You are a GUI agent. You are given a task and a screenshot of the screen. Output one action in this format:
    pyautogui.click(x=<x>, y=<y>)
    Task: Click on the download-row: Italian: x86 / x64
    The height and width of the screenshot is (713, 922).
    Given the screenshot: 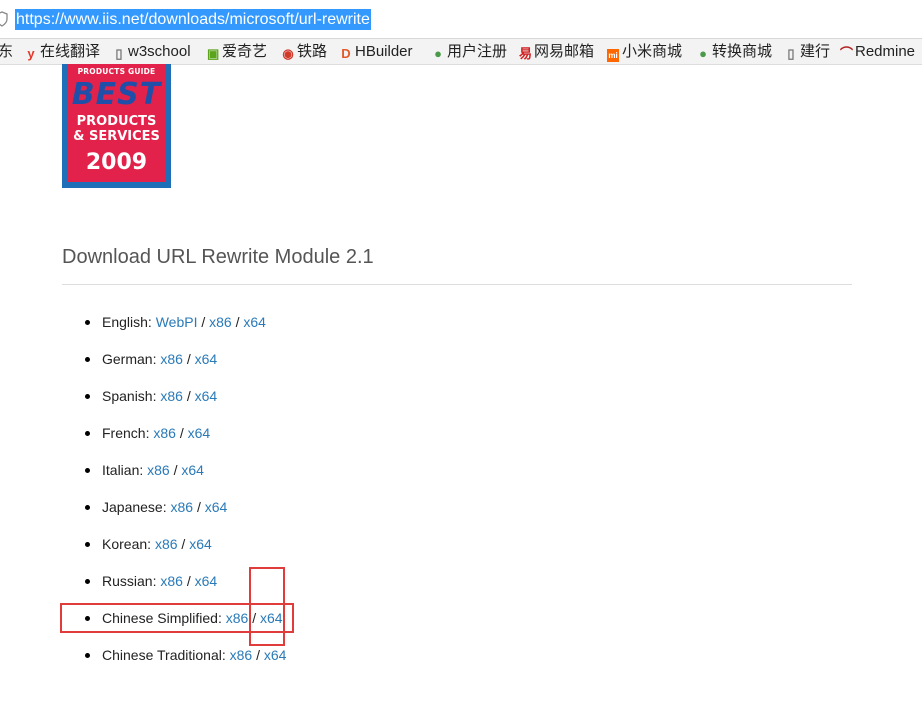 What is the action you would take?
    pyautogui.click(x=153, y=470)
    